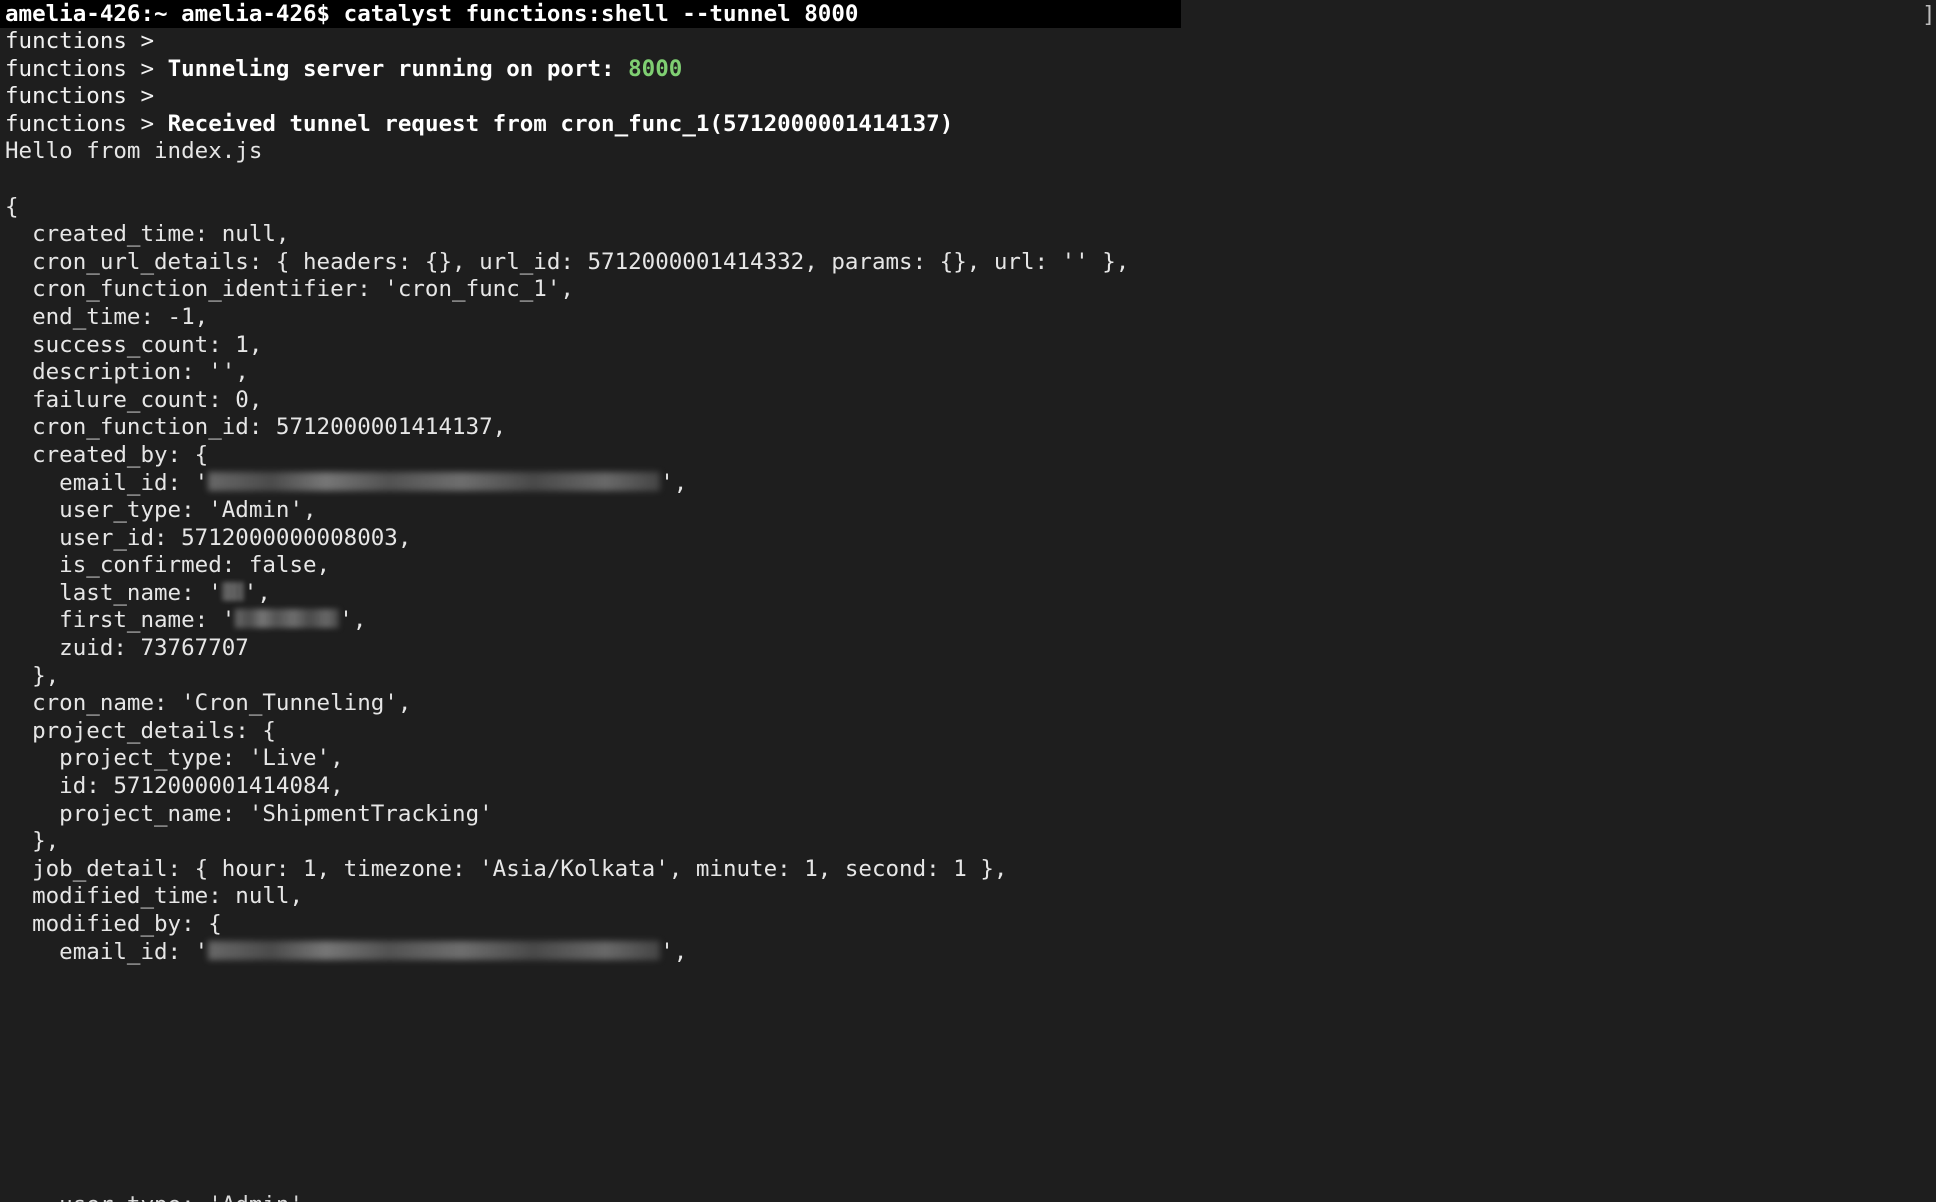  I want to click on json-row-created-by-zuid: zuid: 73767707, so click(127, 648).